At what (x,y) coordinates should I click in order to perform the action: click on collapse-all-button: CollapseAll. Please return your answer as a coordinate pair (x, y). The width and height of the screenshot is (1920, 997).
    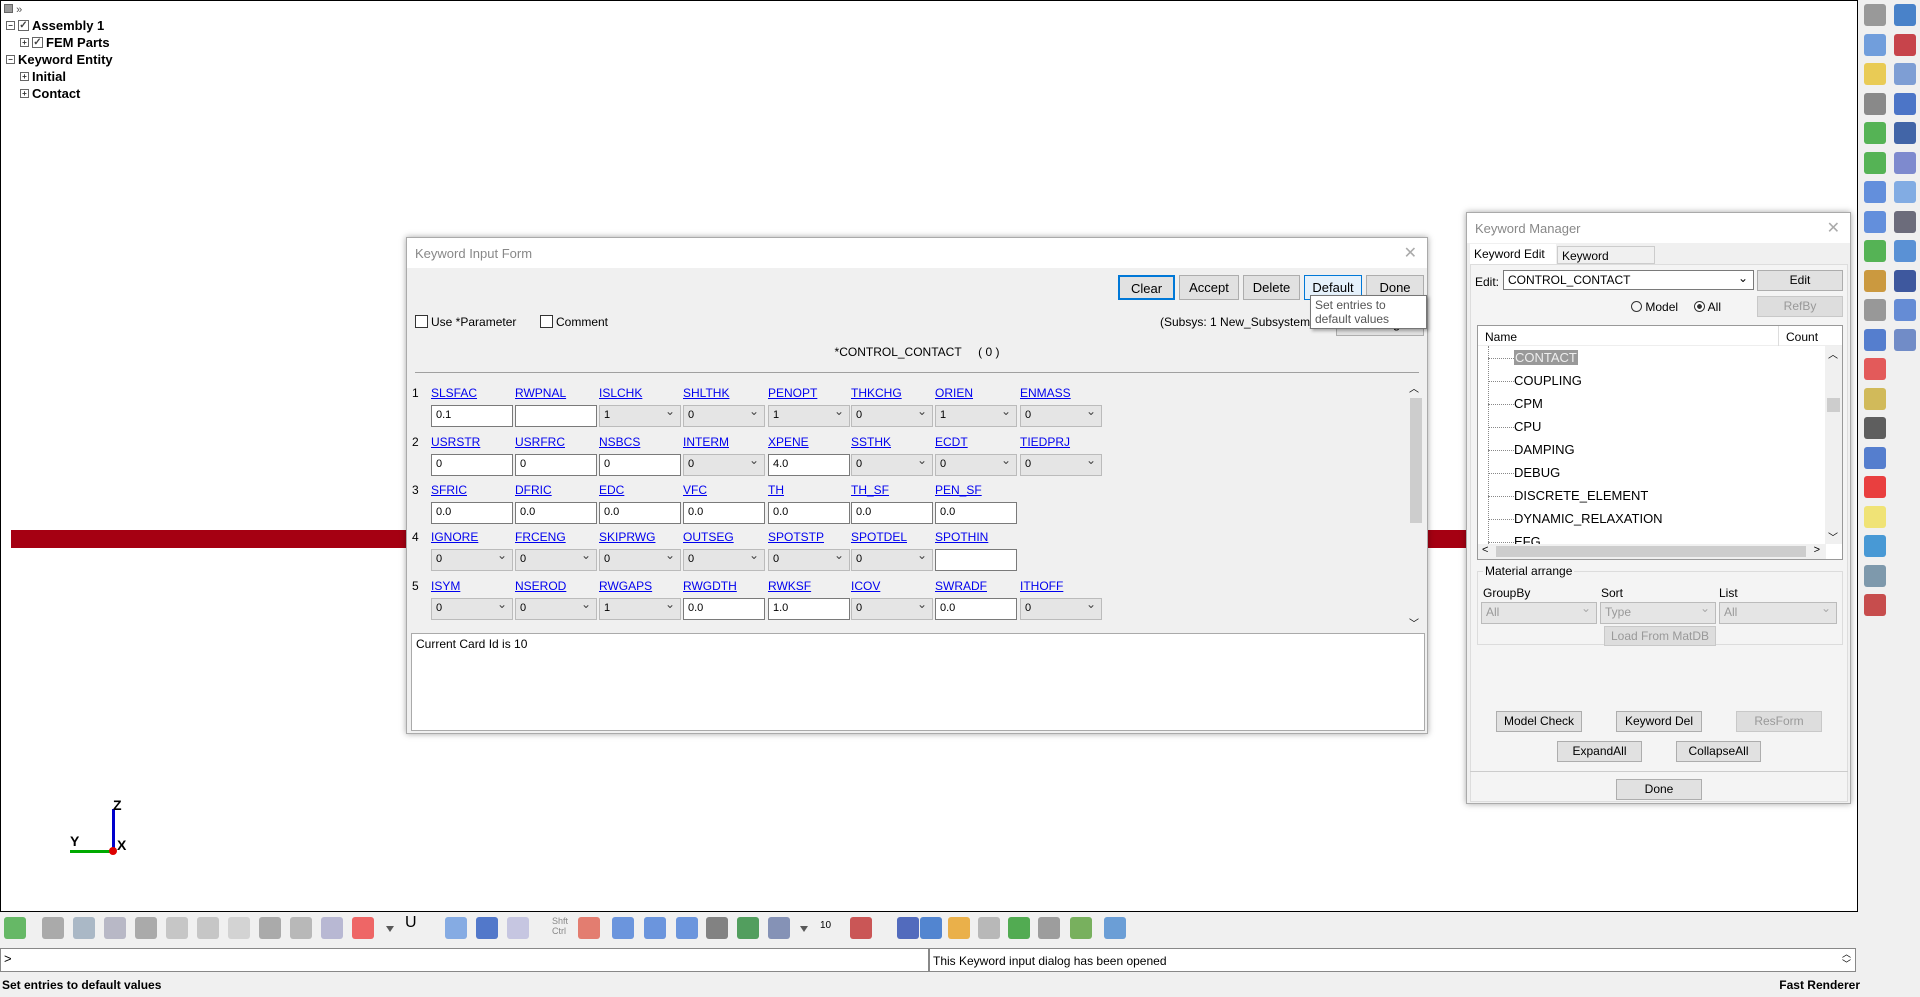
    Looking at the image, I should click on (1718, 751).